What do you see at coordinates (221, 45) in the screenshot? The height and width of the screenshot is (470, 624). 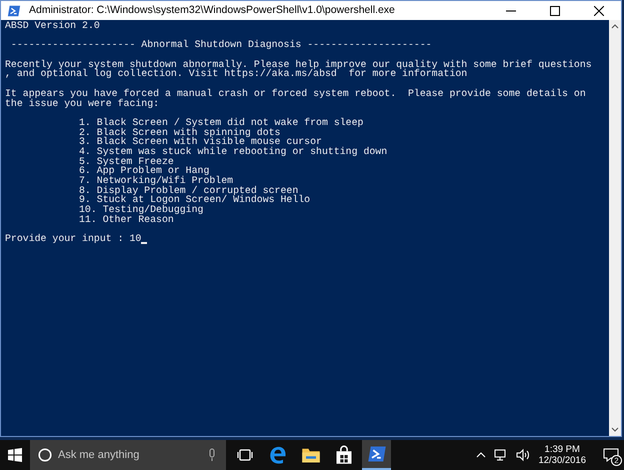 I see `console-line: --------------------- Abnormal Shutdown Diagnosis ---------------------` at bounding box center [221, 45].